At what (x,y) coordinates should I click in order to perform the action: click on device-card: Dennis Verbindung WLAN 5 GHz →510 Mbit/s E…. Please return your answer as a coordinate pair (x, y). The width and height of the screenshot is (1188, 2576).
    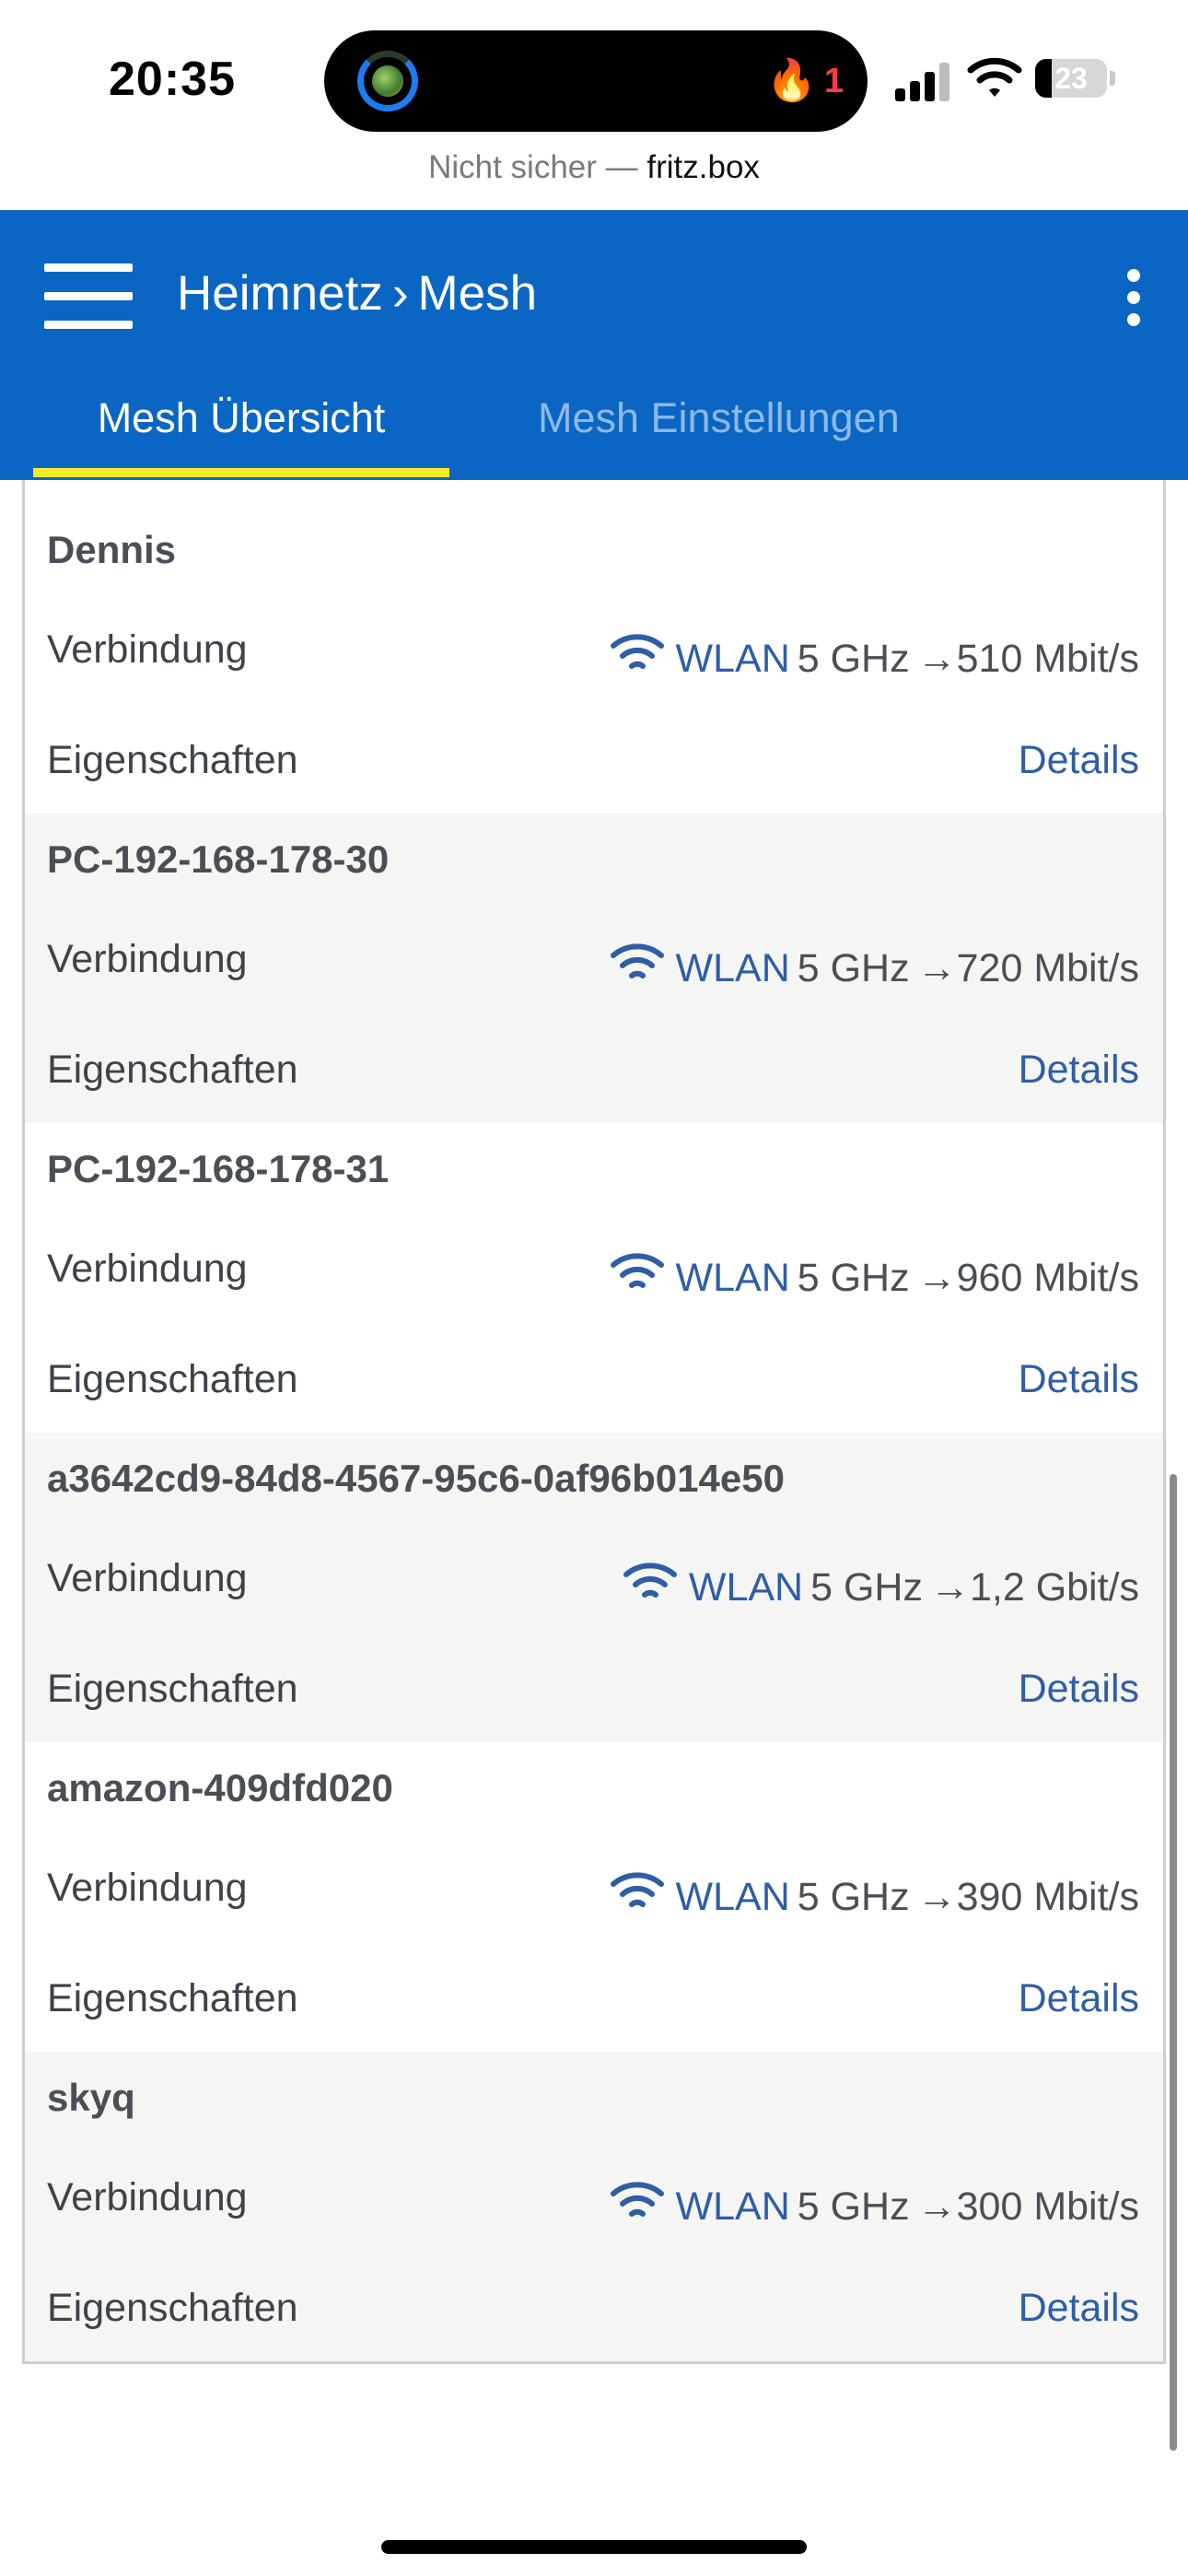
    Looking at the image, I should click on (594, 647).